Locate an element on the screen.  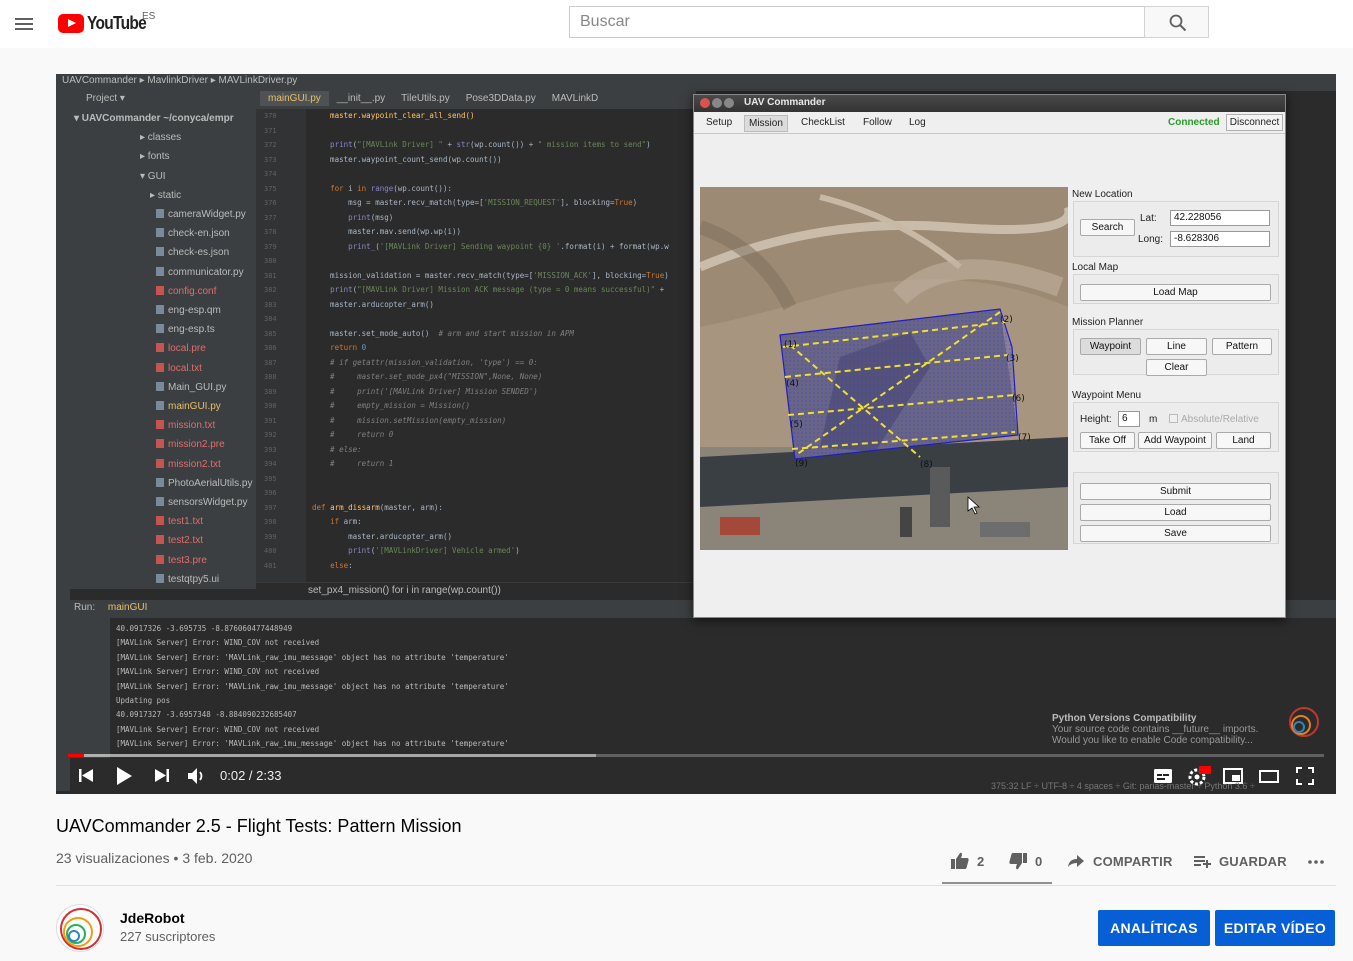
tree-item: ▸ classes is located at coordinates (168, 137).